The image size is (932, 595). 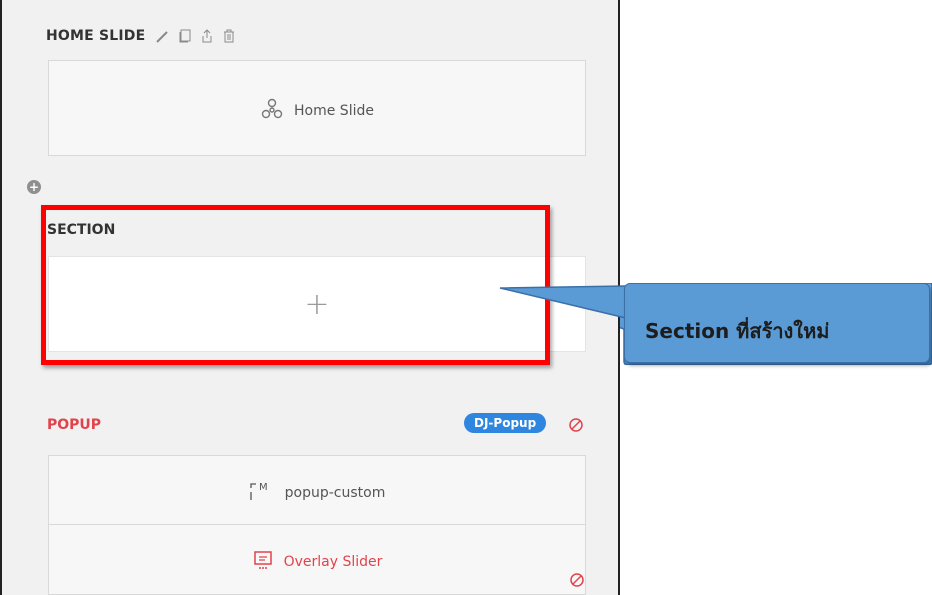 I want to click on slider-icon, so click(x=263, y=562).